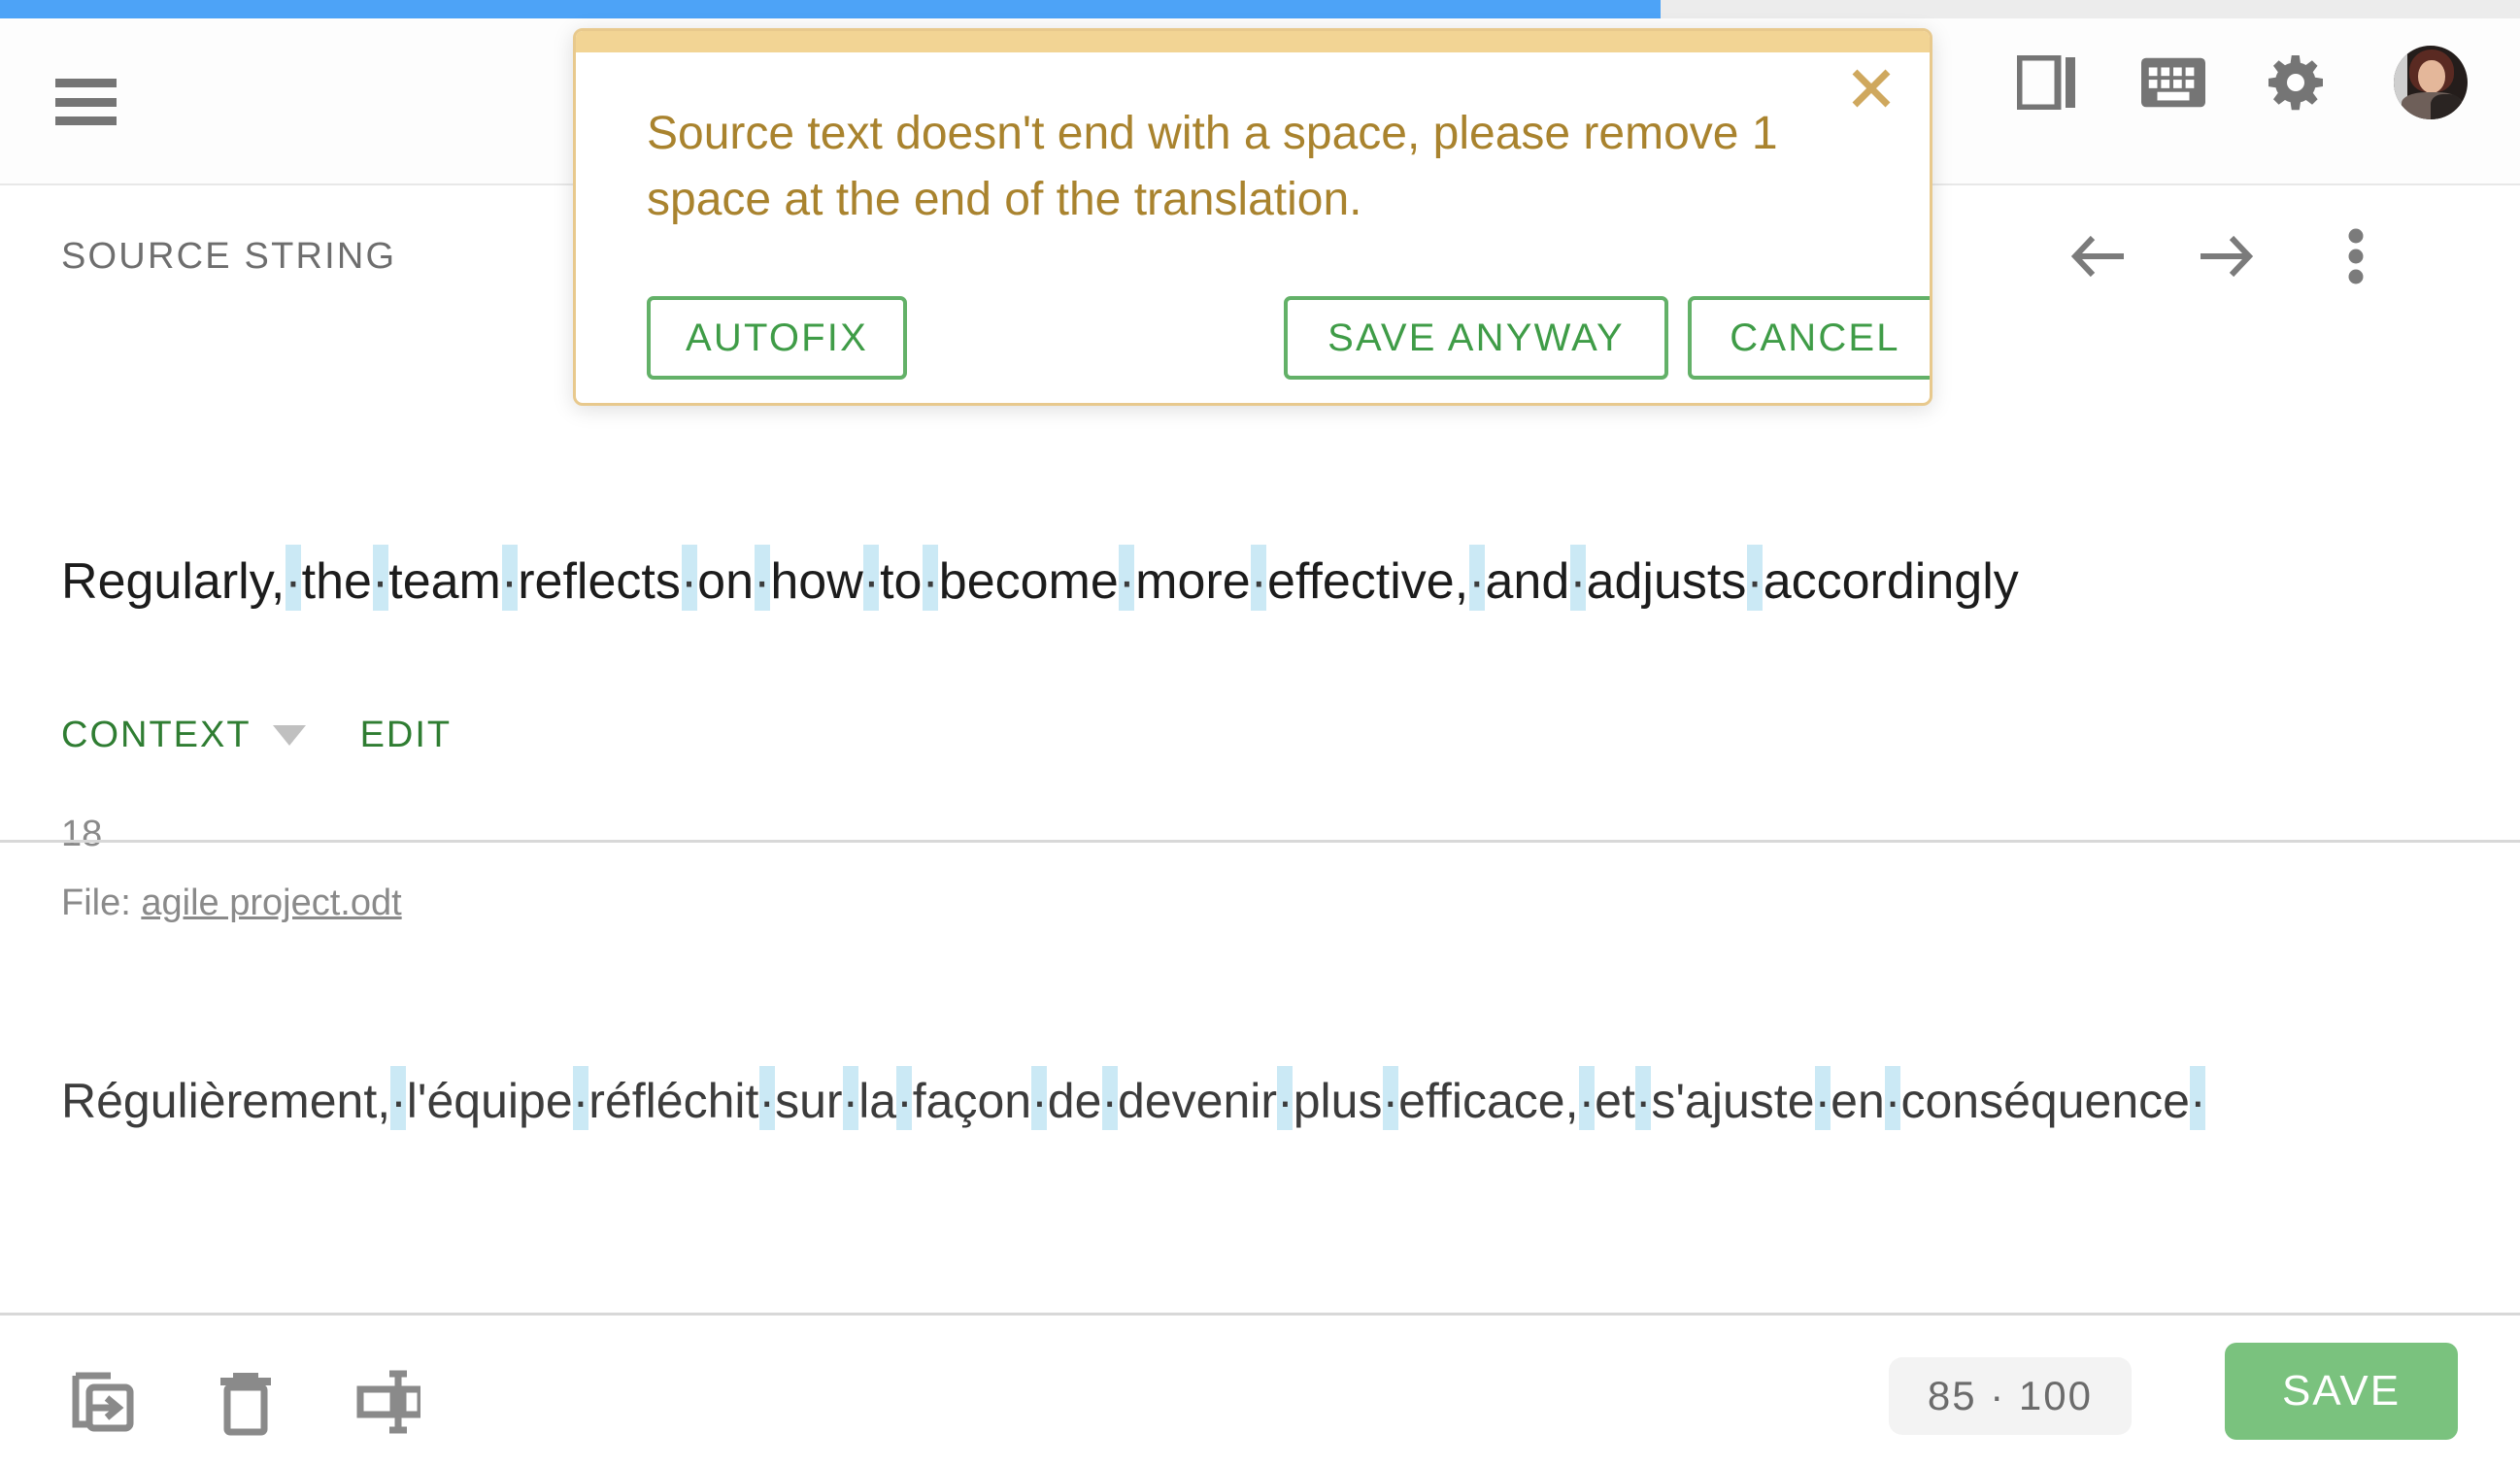 The width and height of the screenshot is (2520, 1466). I want to click on keyboard-icon, so click(2173, 82).